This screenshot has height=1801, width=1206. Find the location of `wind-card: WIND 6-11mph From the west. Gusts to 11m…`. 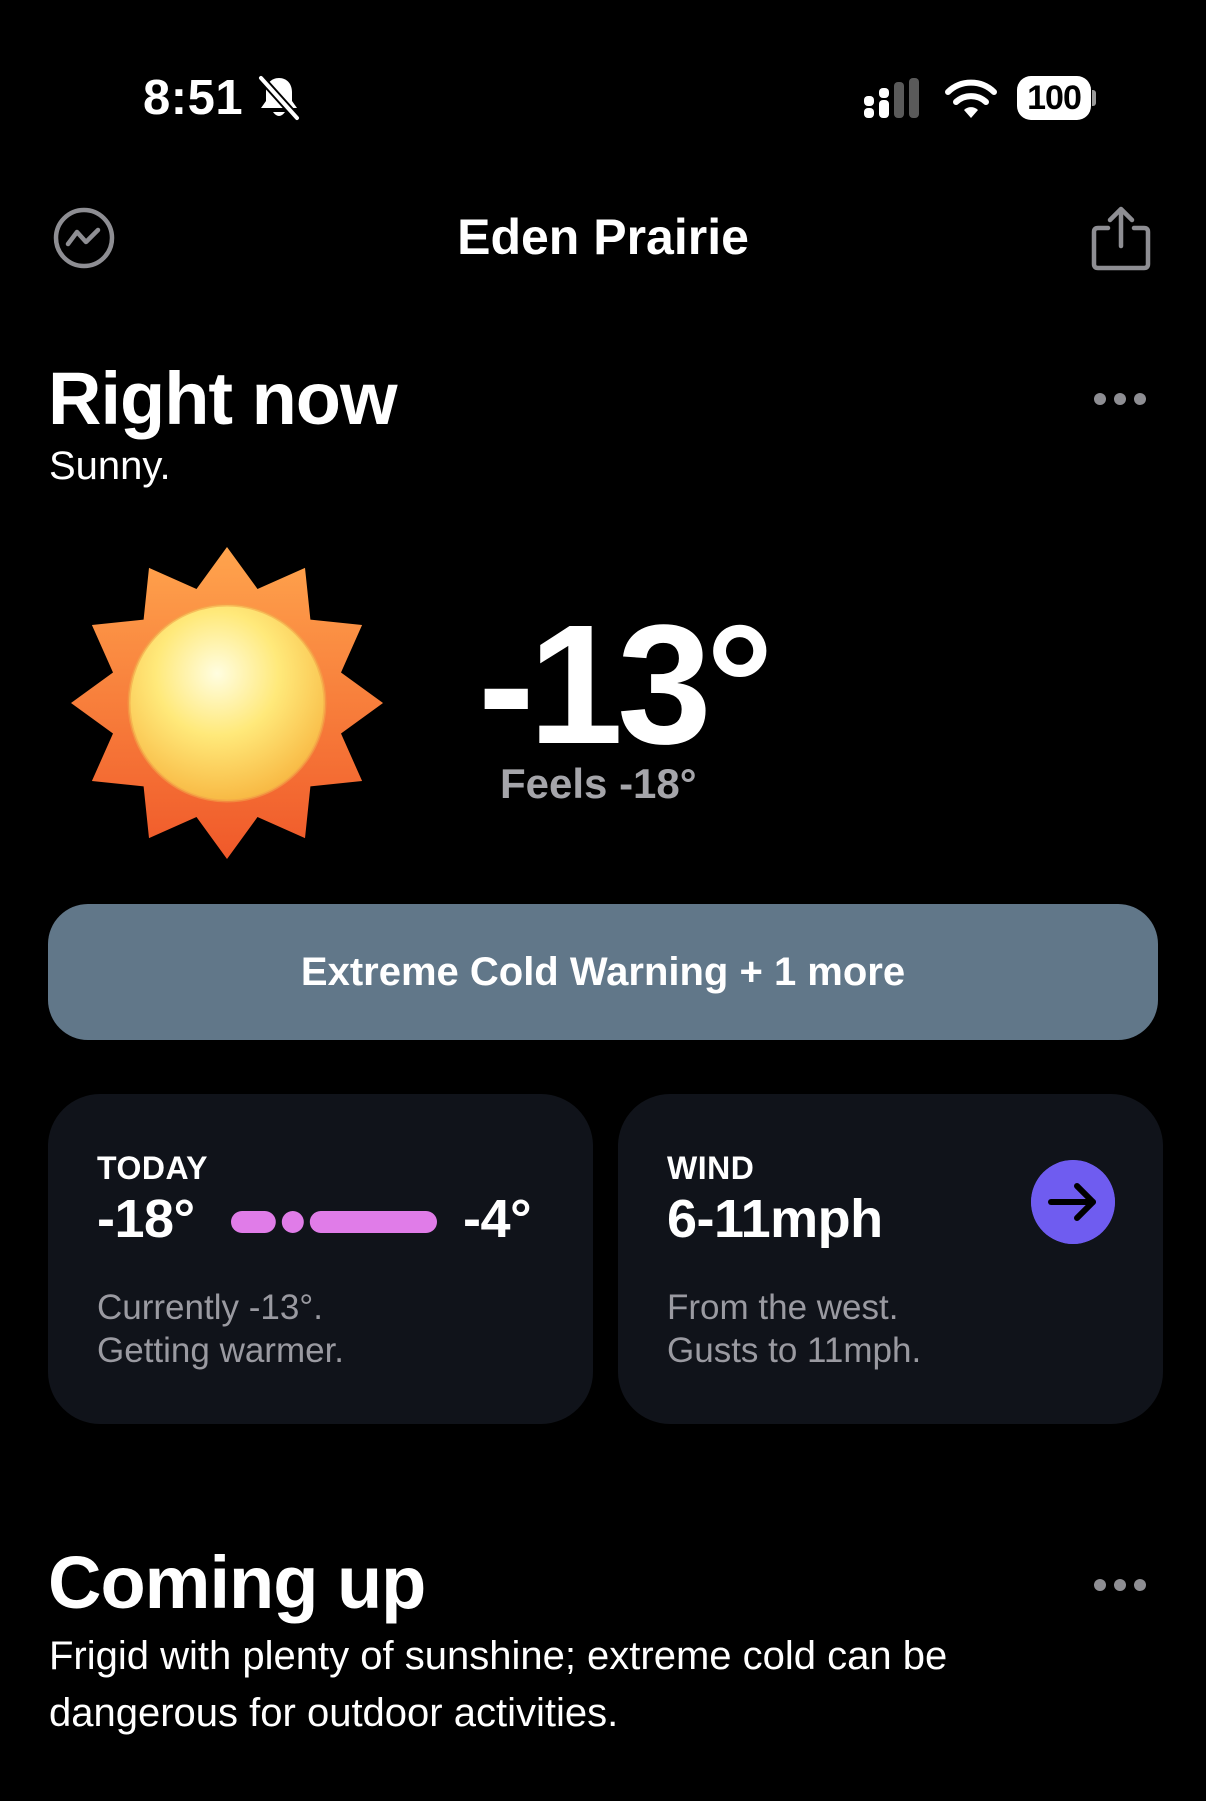

wind-card: WIND 6-11mph From the west. Gusts to 11m… is located at coordinates (890, 1259).